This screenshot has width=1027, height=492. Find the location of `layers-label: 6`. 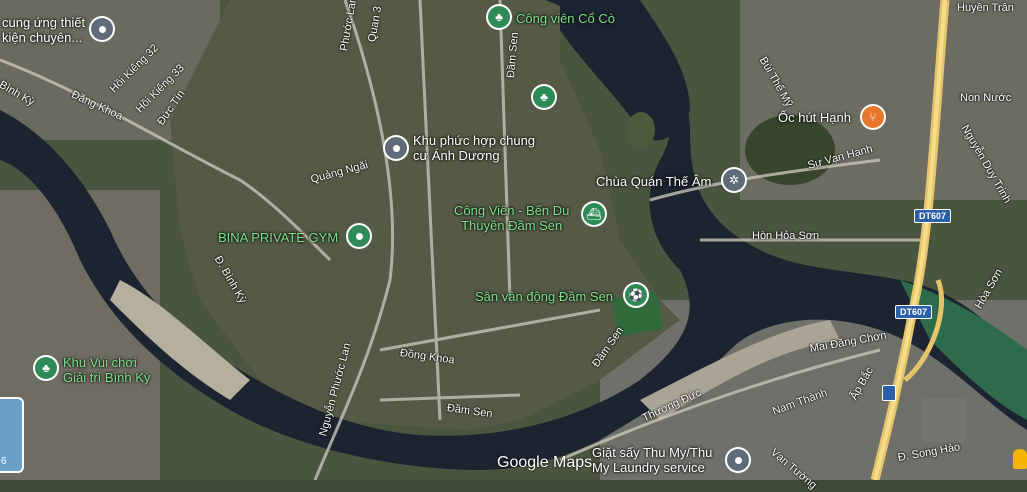

layers-label: 6 is located at coordinates (4, 461).